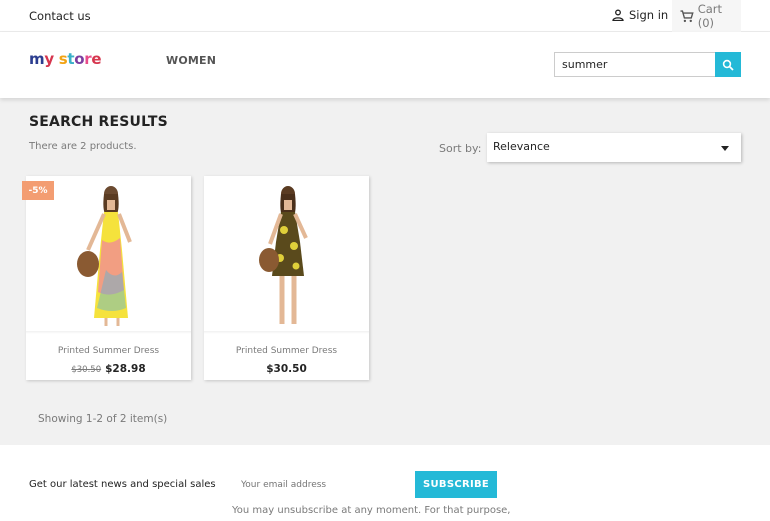  What do you see at coordinates (725, 148) in the screenshot?
I see `caret-down-icon` at bounding box center [725, 148].